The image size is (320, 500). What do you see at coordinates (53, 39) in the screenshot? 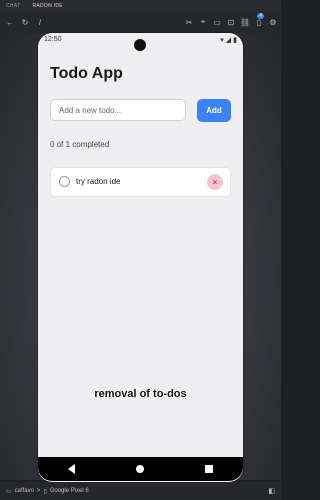
I see `status-time: 12:50` at bounding box center [53, 39].